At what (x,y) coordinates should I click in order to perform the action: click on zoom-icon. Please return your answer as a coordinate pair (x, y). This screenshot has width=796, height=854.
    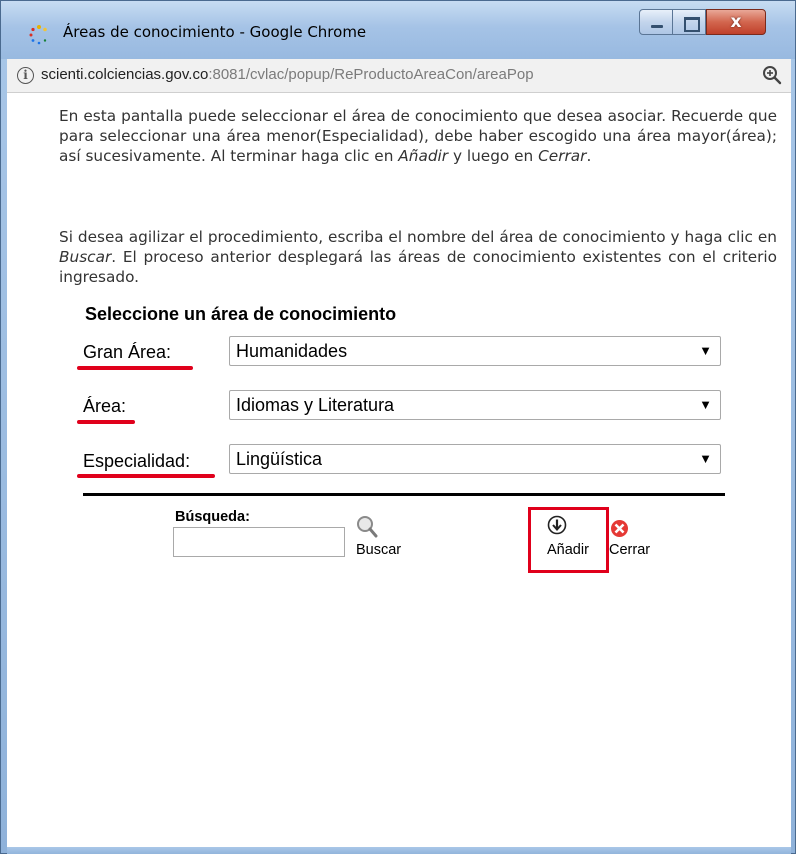
    Looking at the image, I should click on (772, 75).